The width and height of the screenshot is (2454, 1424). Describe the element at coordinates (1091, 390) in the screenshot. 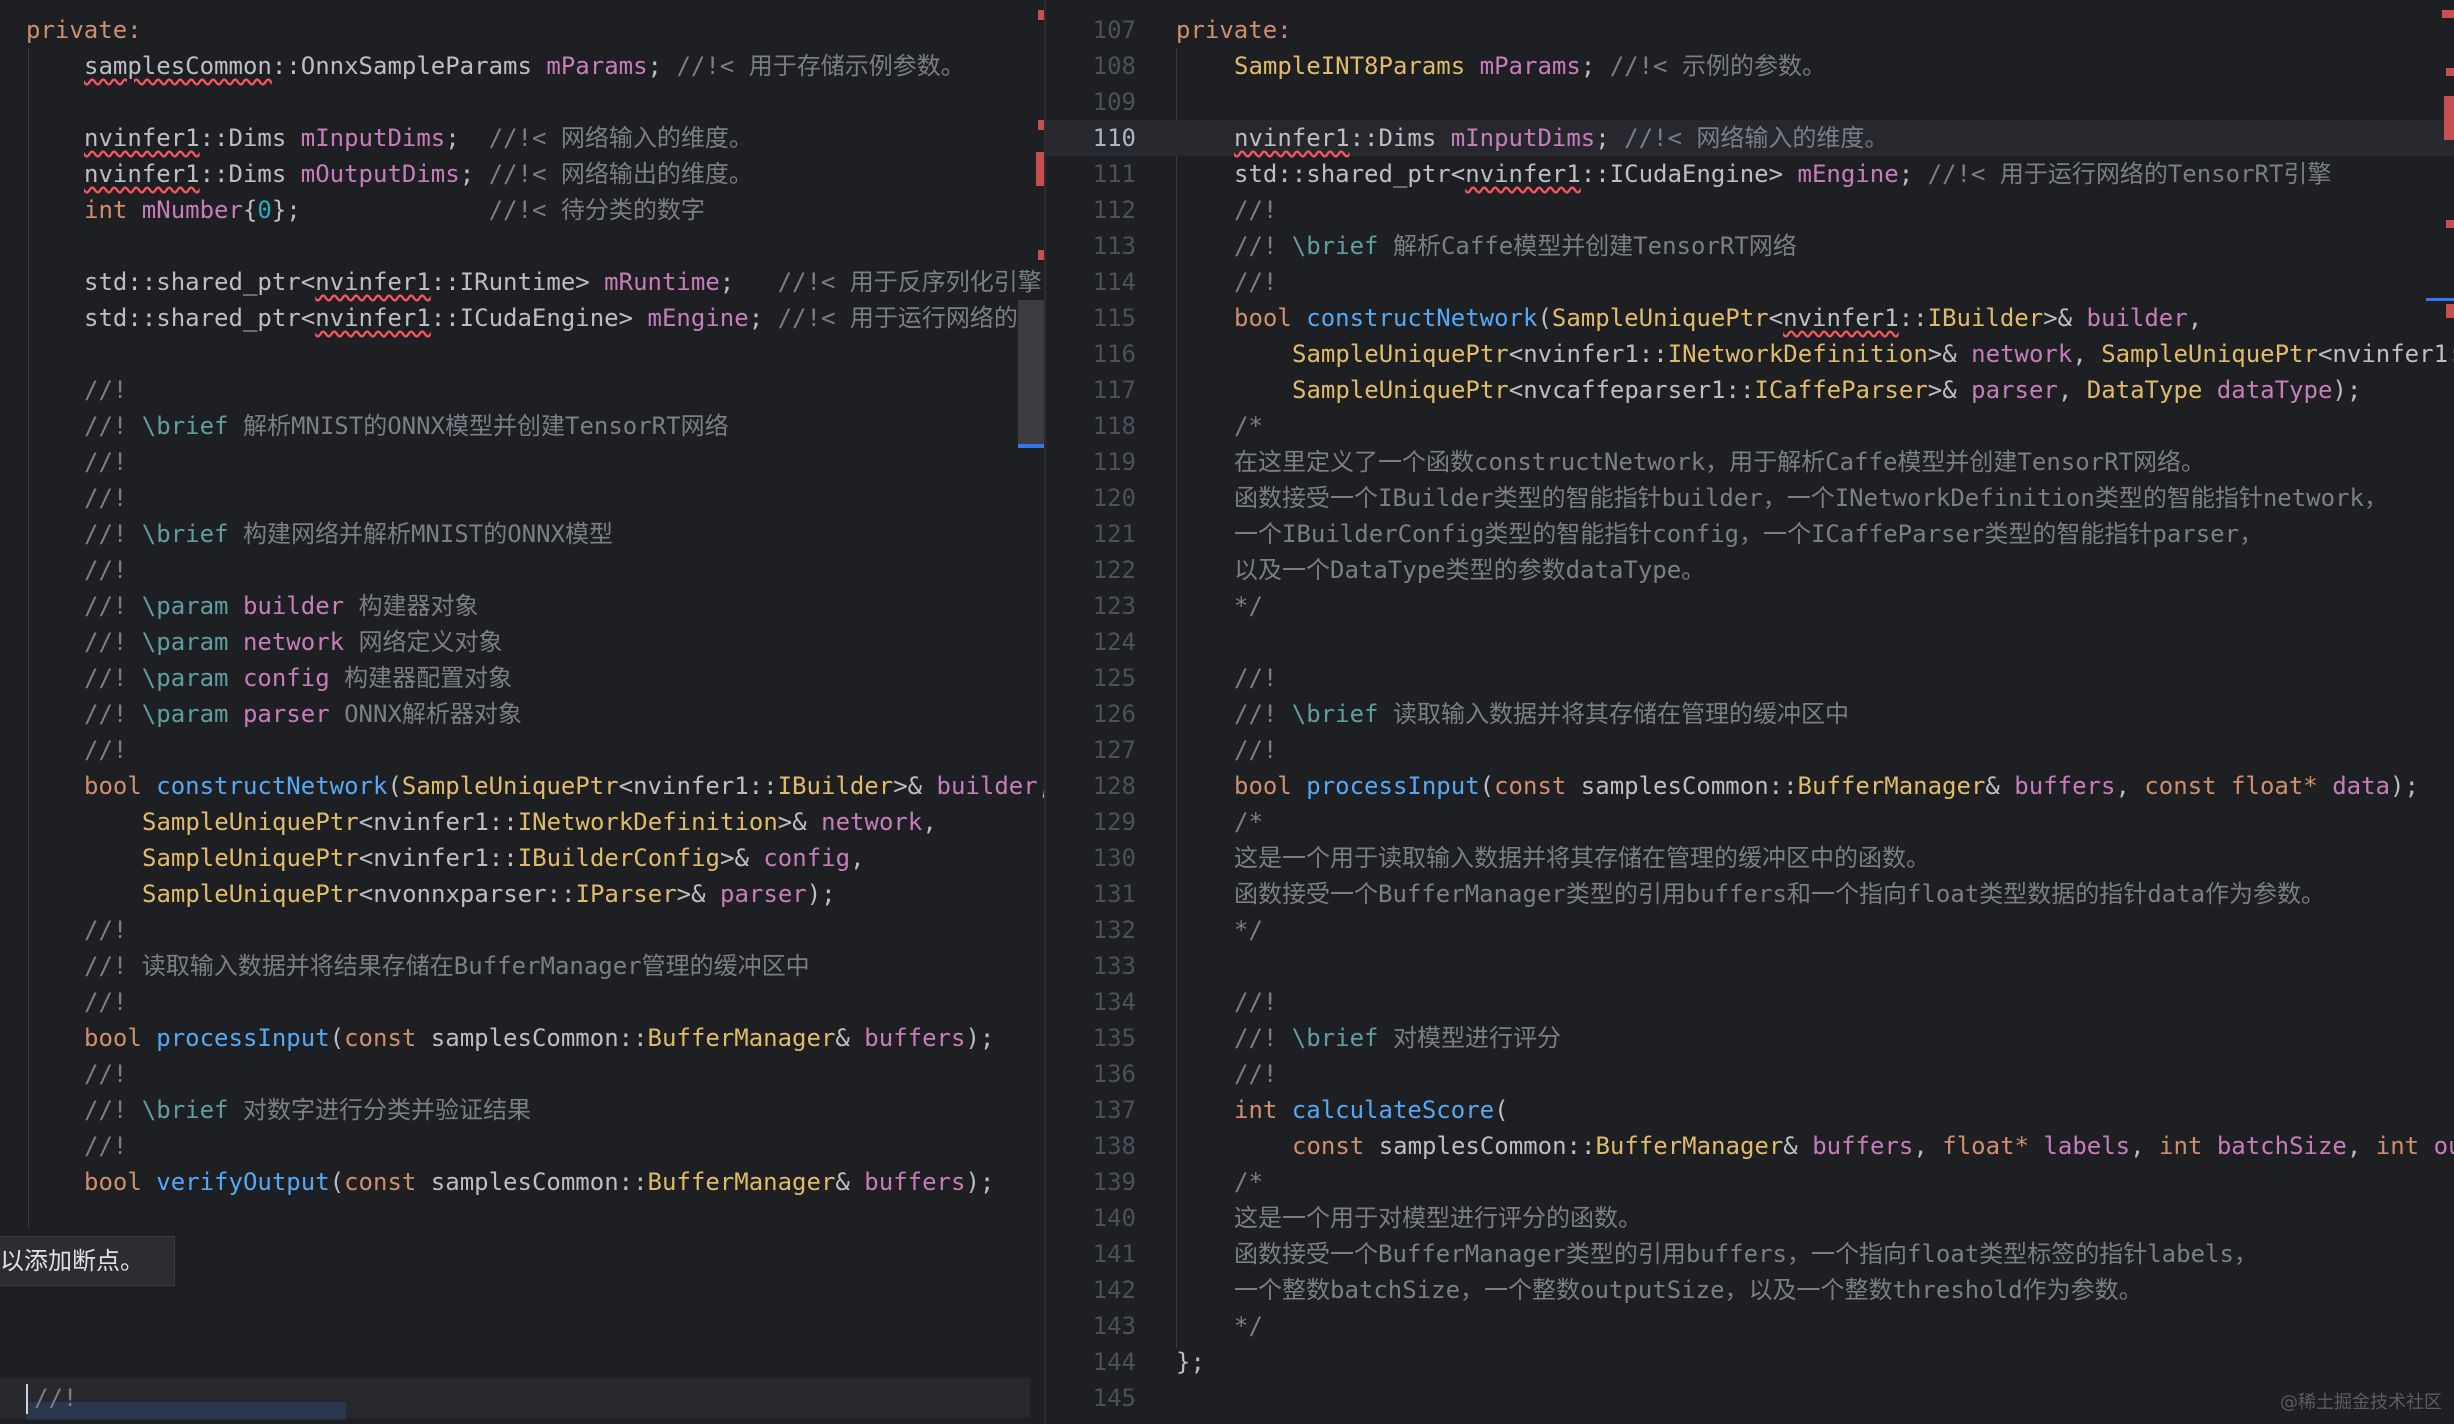

I see `line-number: 117` at that location.